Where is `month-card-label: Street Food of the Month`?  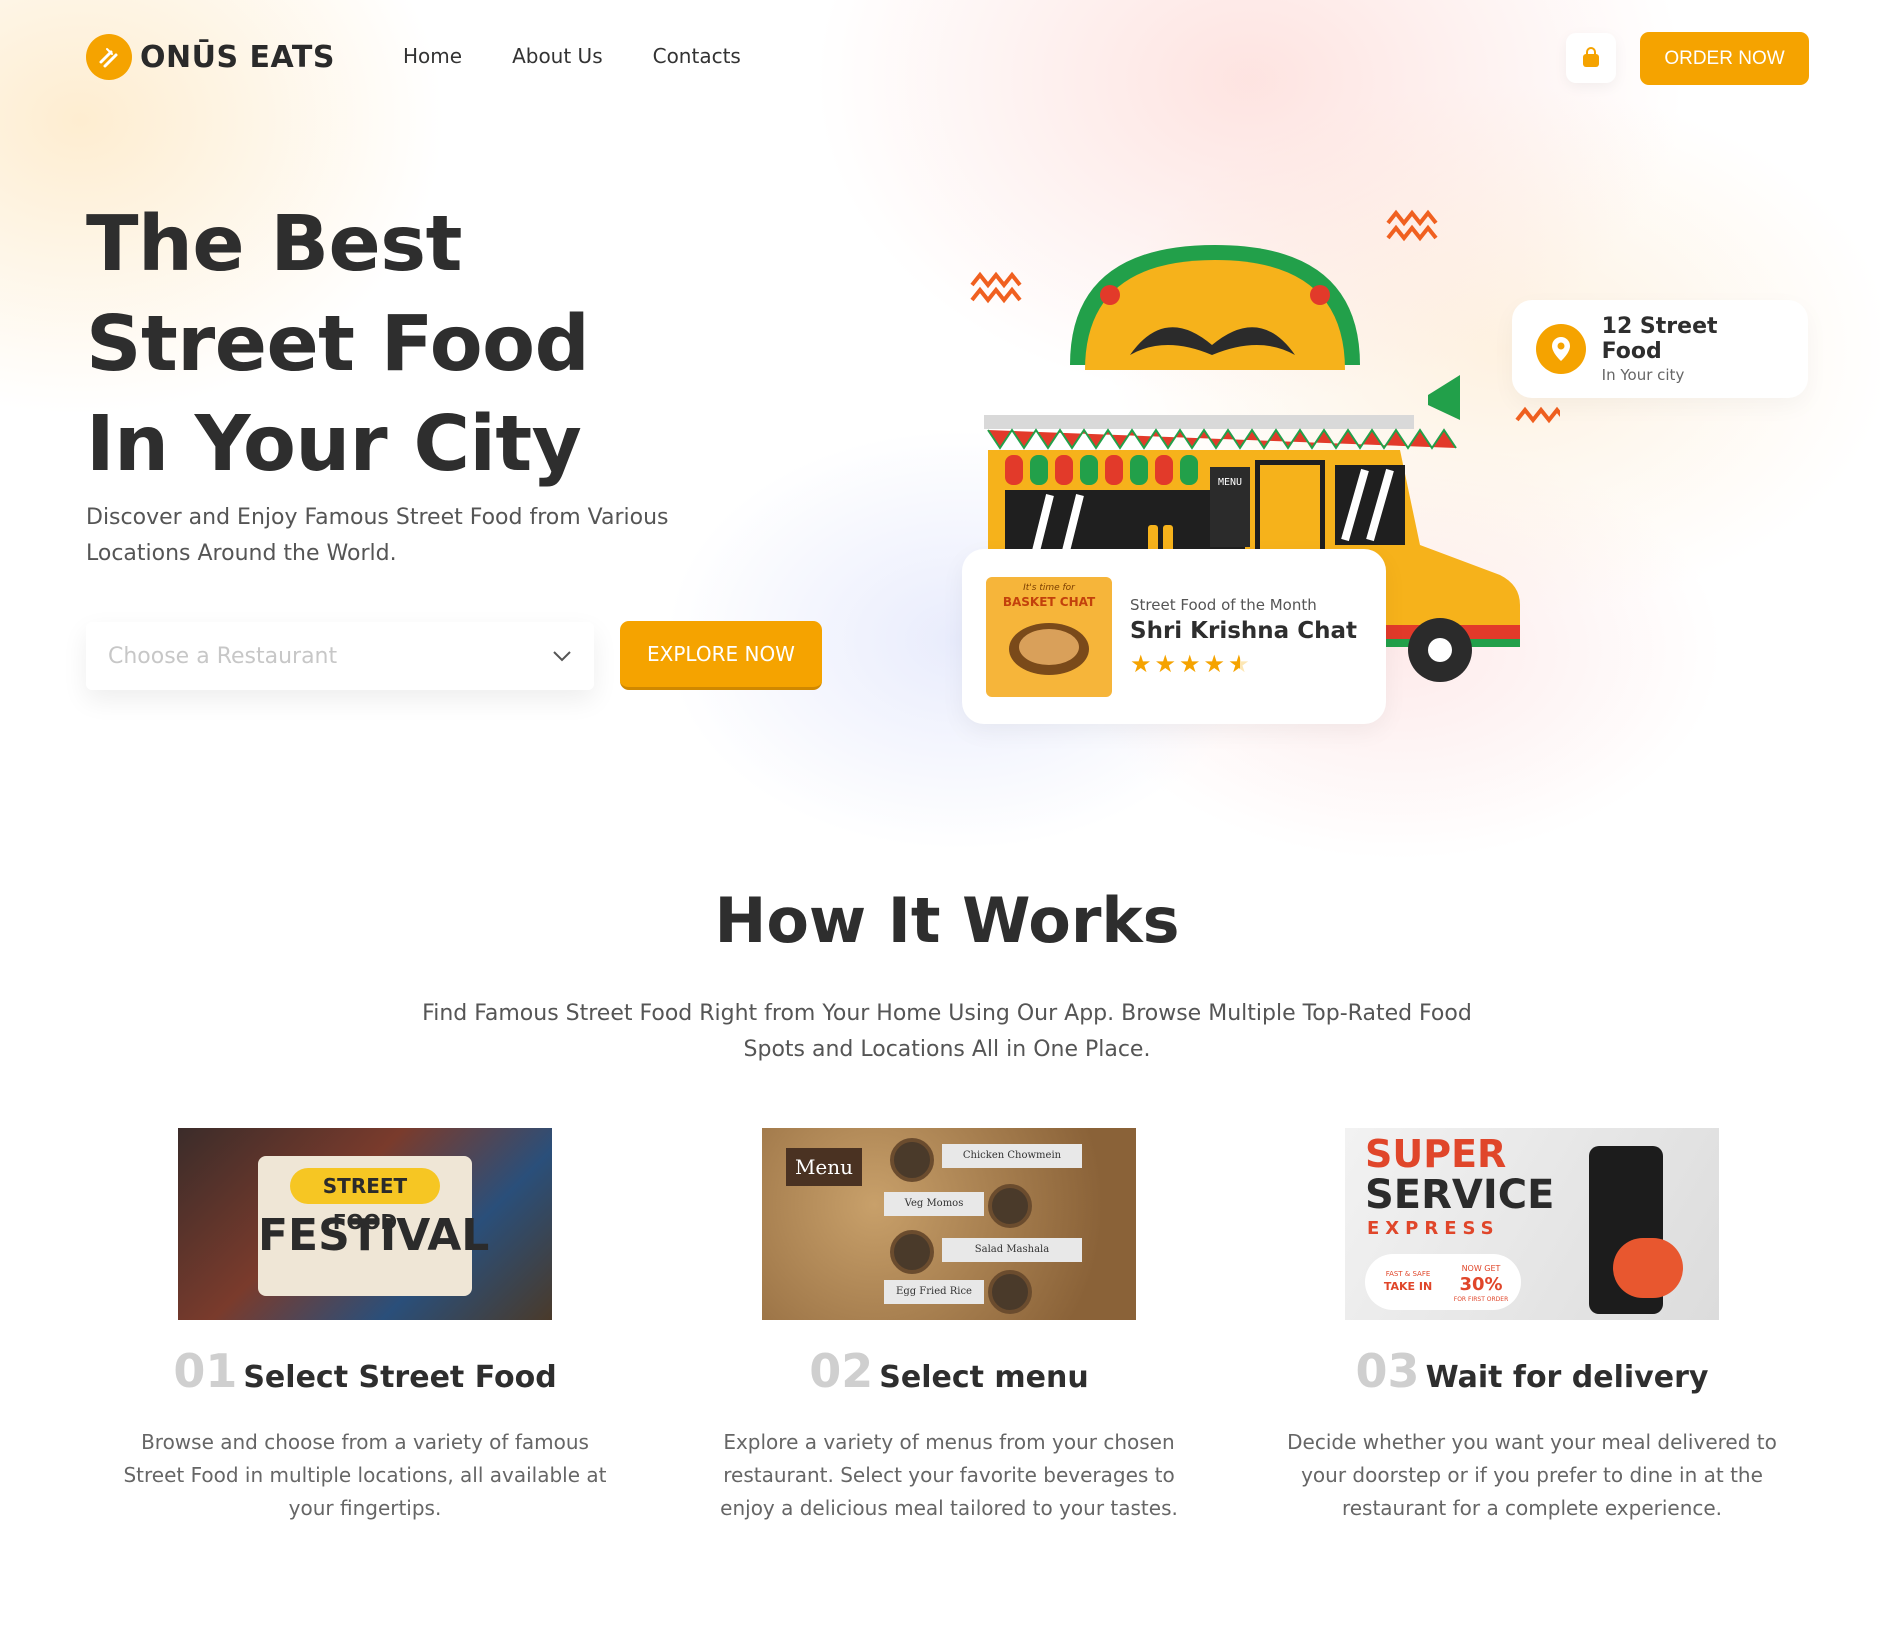
month-card-label: Street Food of the Month is located at coordinates (1223, 604).